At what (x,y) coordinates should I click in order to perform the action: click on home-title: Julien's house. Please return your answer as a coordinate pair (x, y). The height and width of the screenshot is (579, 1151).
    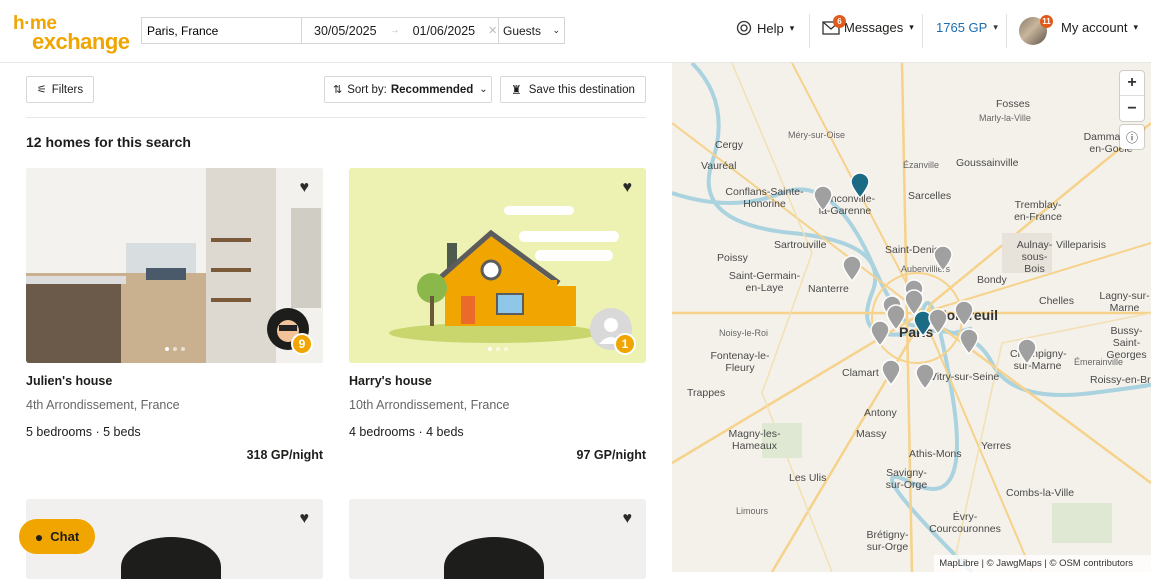
    Looking at the image, I should click on (174, 381).